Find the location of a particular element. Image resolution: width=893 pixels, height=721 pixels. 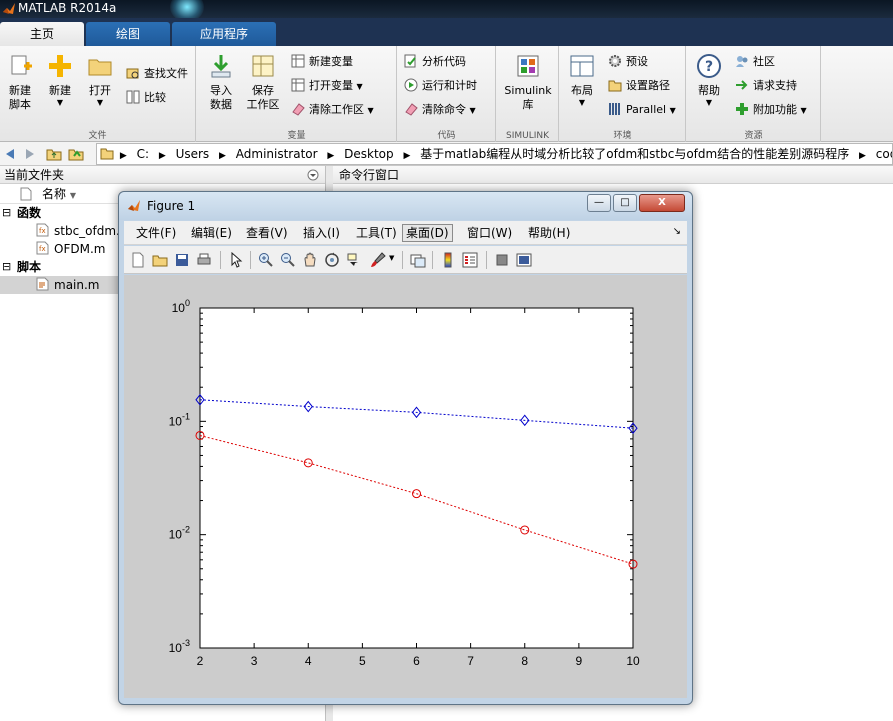

breadcrumb-users: Users is located at coordinates (193, 154).